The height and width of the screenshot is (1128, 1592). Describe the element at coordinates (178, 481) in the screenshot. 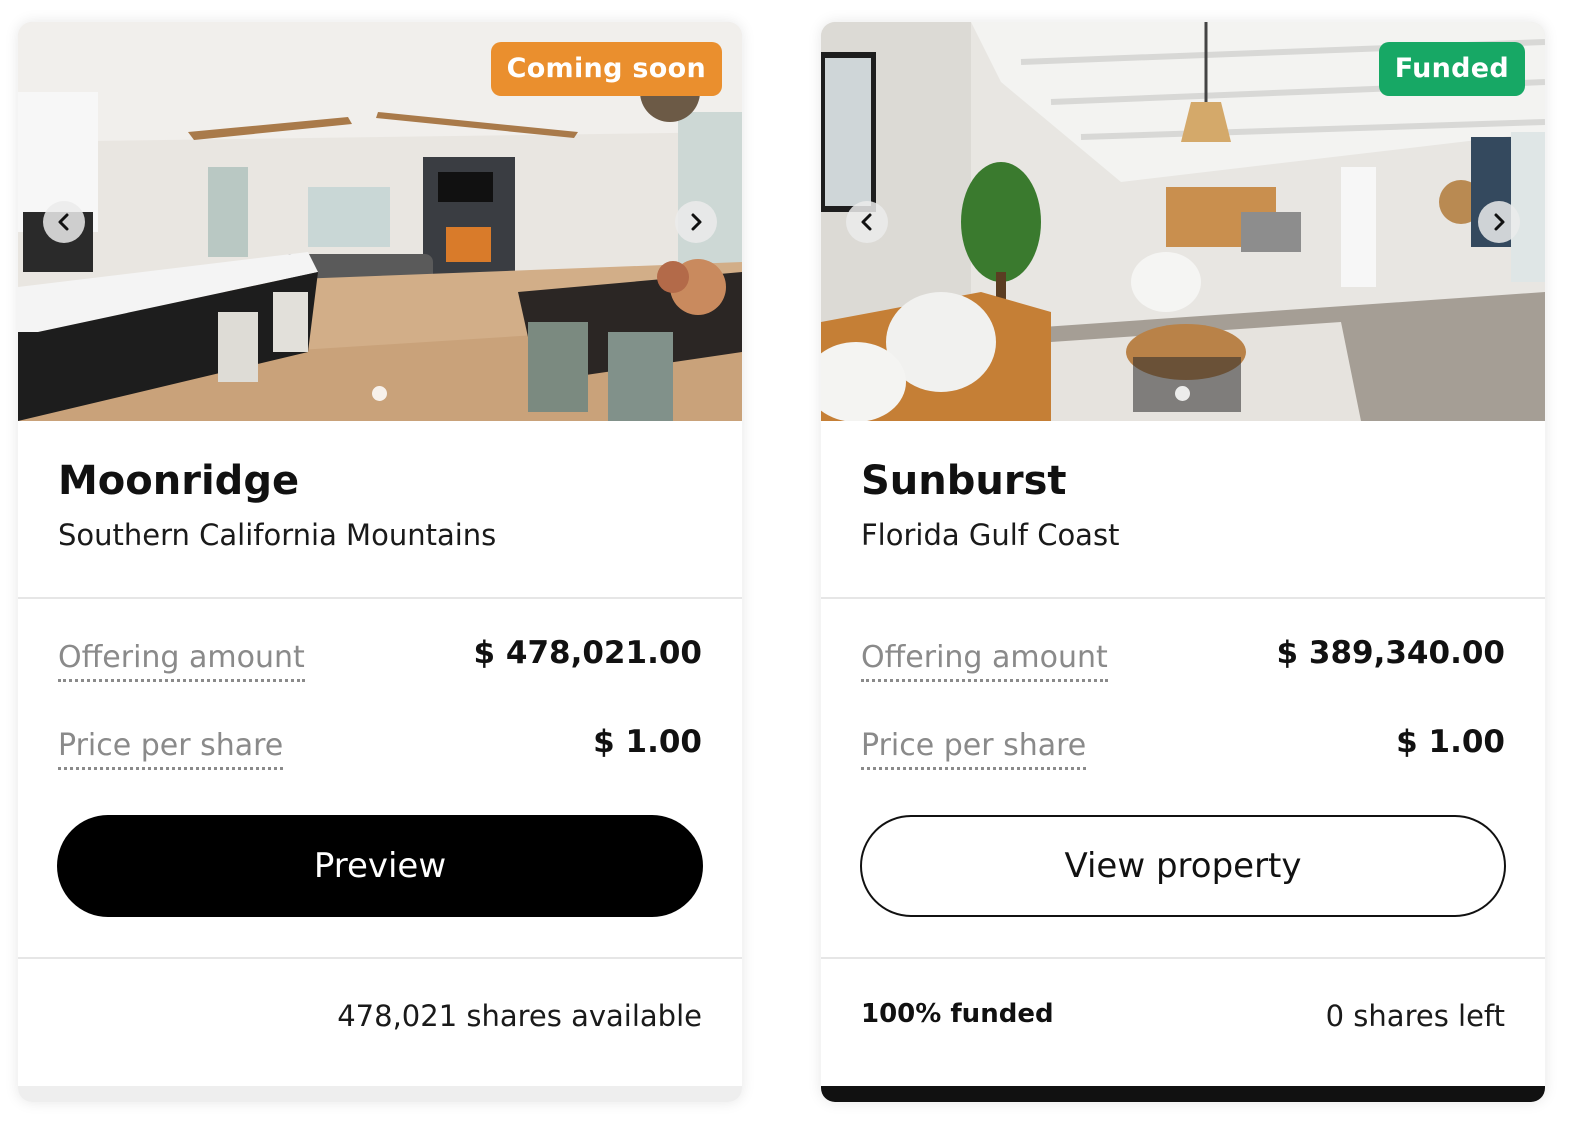

I see `property-name: Moonridge` at that location.